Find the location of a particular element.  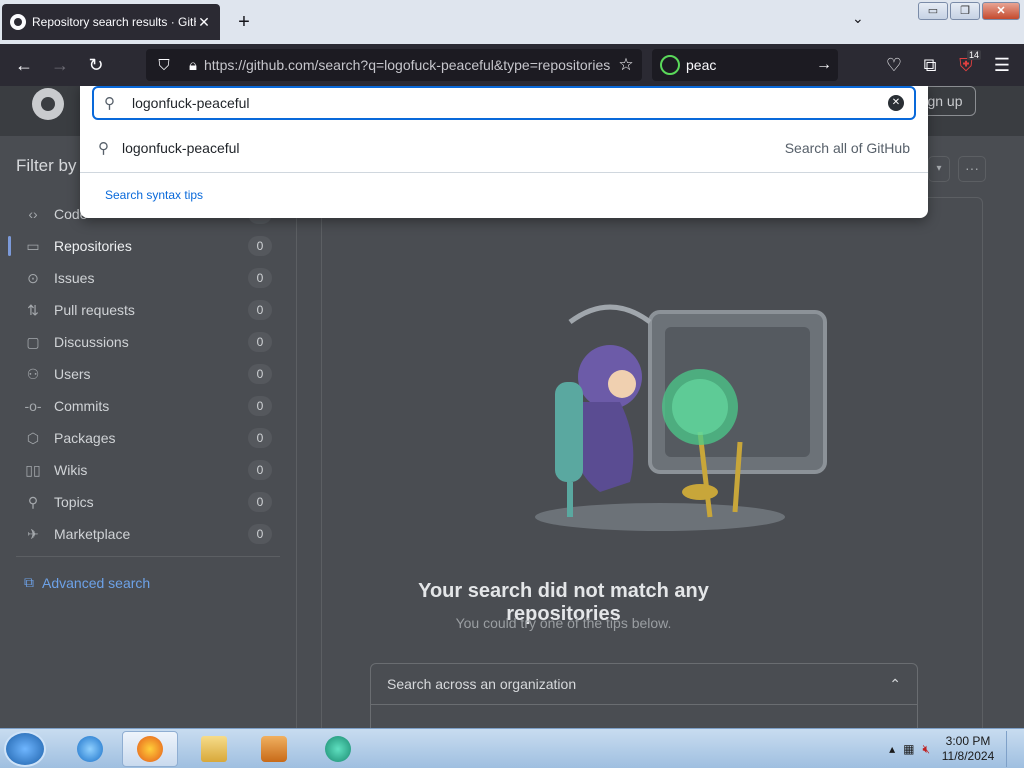

search-icon: ⚲ is located at coordinates (109, 103).